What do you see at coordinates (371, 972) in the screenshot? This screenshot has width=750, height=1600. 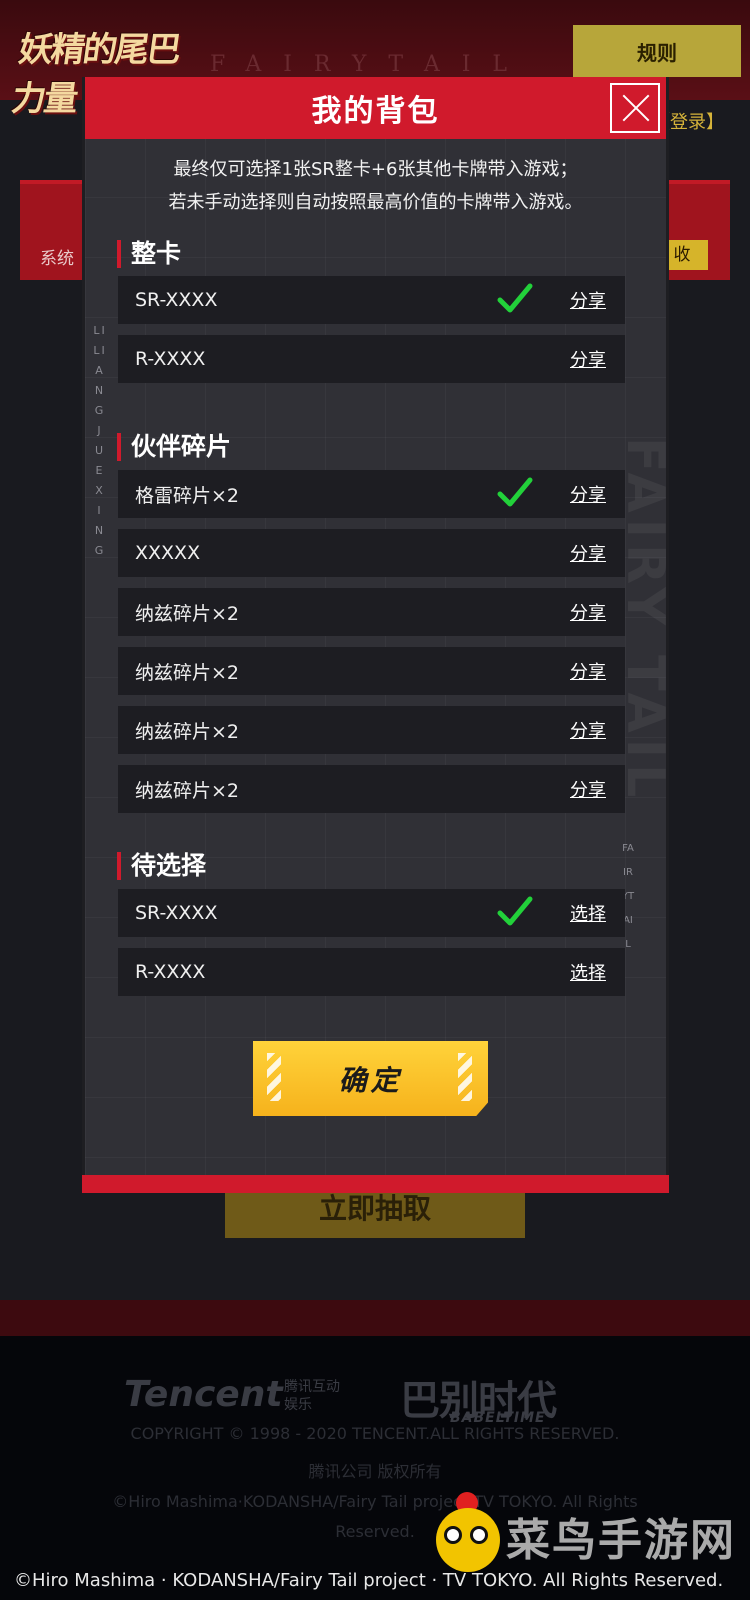 I see `pending-row: R-XXXX 选择` at bounding box center [371, 972].